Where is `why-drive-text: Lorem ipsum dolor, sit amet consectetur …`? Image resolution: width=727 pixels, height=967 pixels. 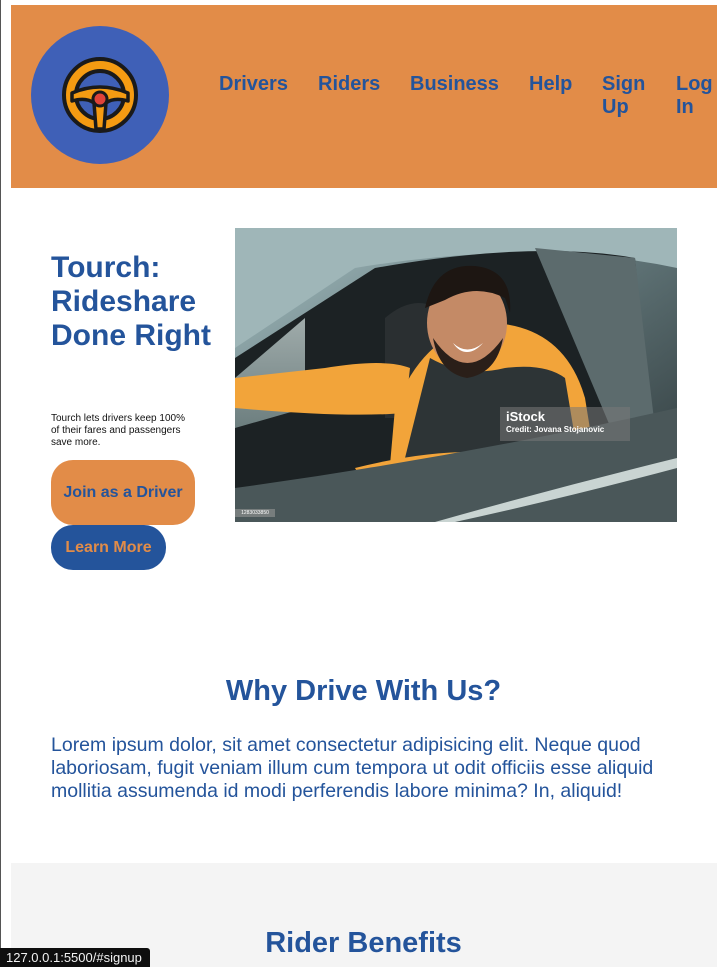 why-drive-text: Lorem ipsum dolor, sit amet consectetur … is located at coordinates (352, 768).